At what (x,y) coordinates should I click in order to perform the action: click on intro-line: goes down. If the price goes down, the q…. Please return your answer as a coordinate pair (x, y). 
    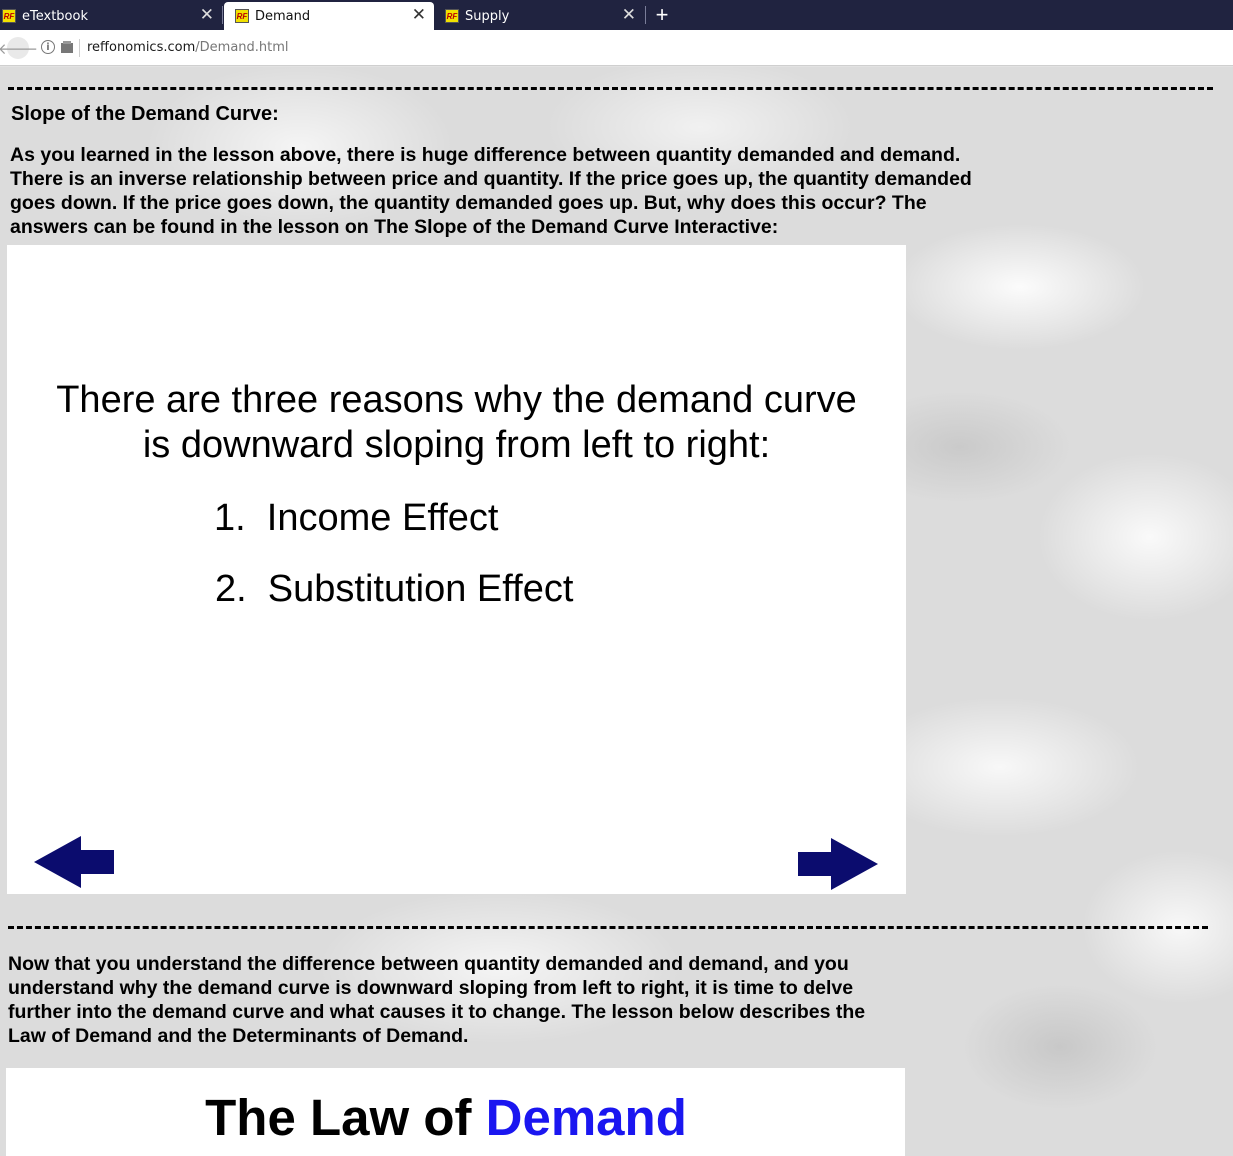
    Looking at the image, I should click on (468, 203).